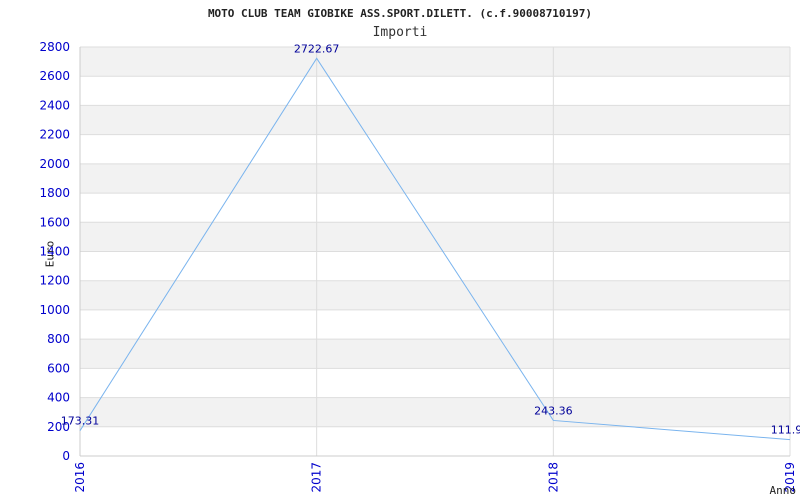  I want to click on y-tick-label: 2400, so click(54, 105).